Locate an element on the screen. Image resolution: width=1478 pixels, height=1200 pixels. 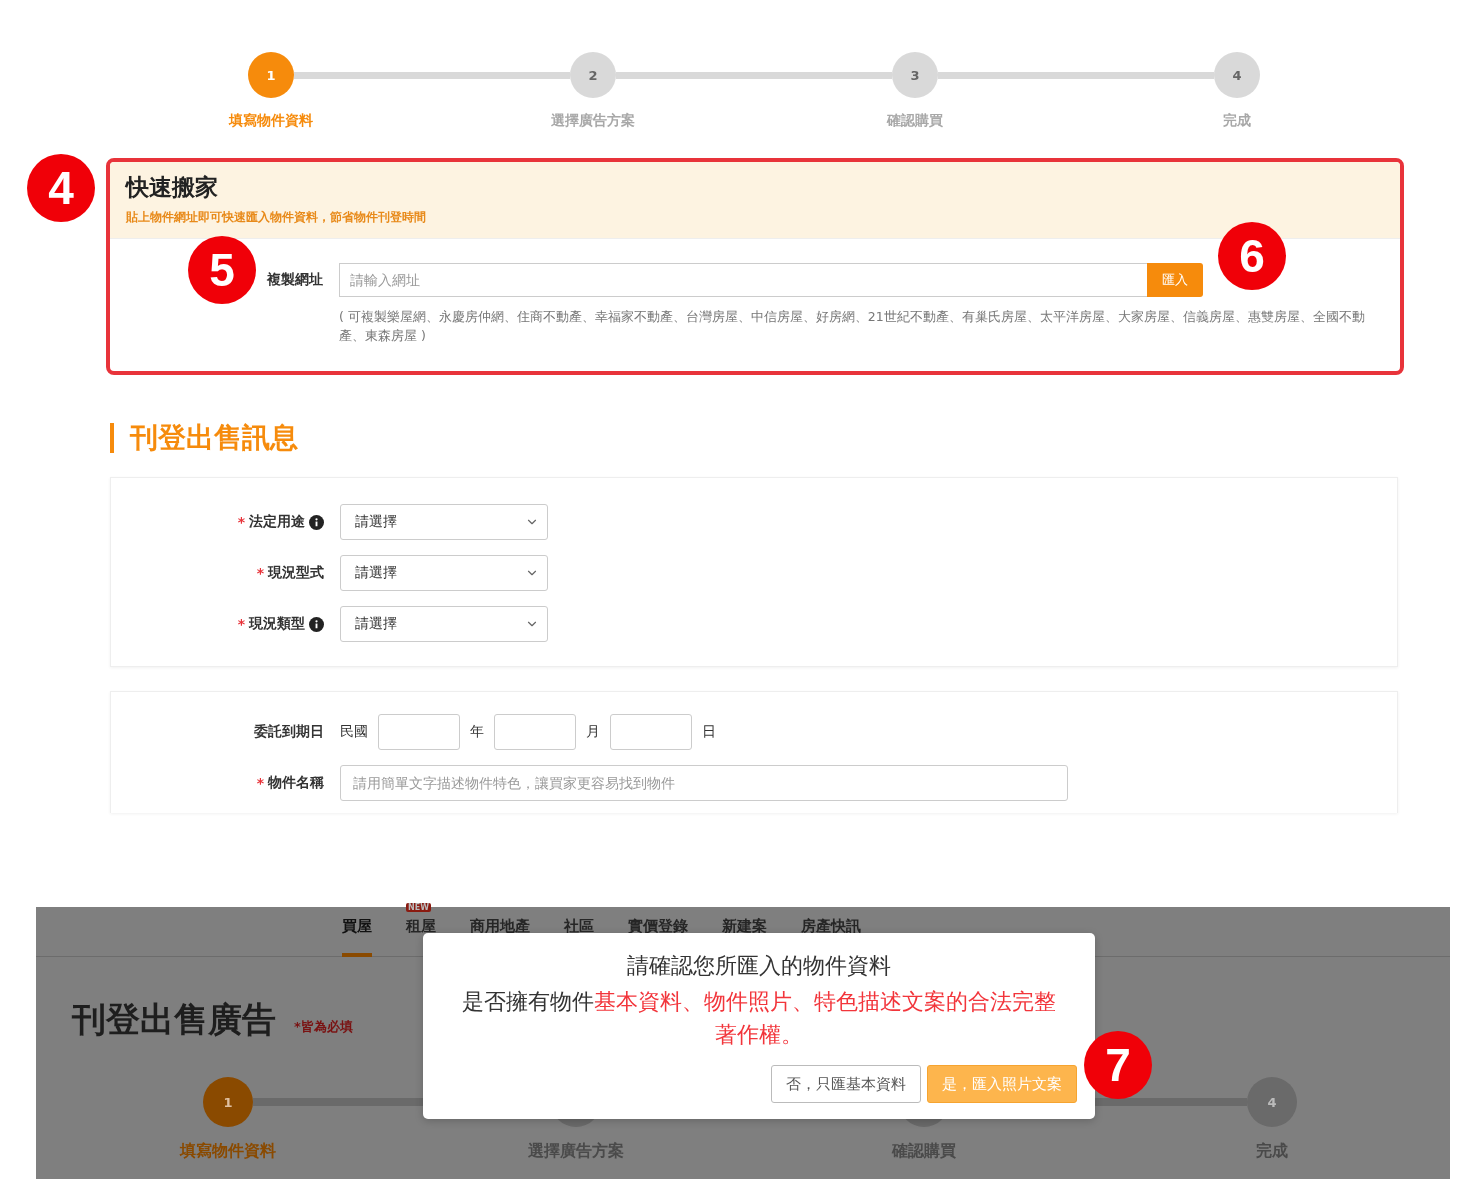
nav-tab: 買屋 is located at coordinates (357, 932).